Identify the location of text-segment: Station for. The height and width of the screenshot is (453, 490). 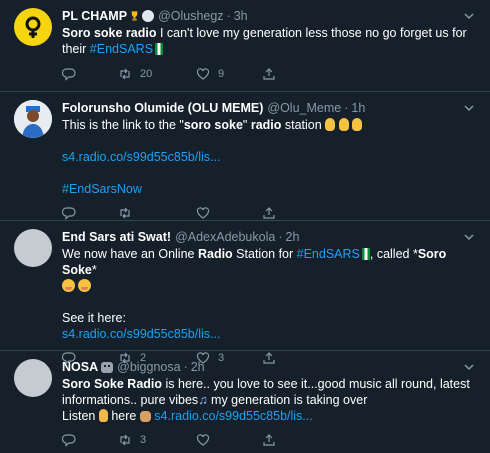
(264, 254).